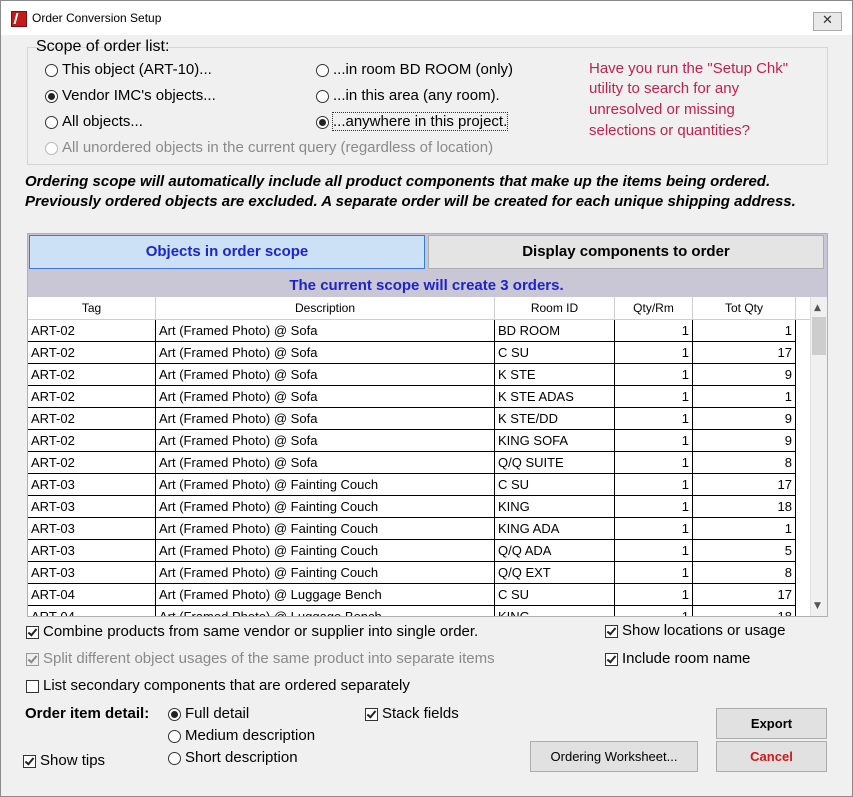  Describe the element at coordinates (51, 70) in the screenshot. I see `scope-radio-this-object` at that location.